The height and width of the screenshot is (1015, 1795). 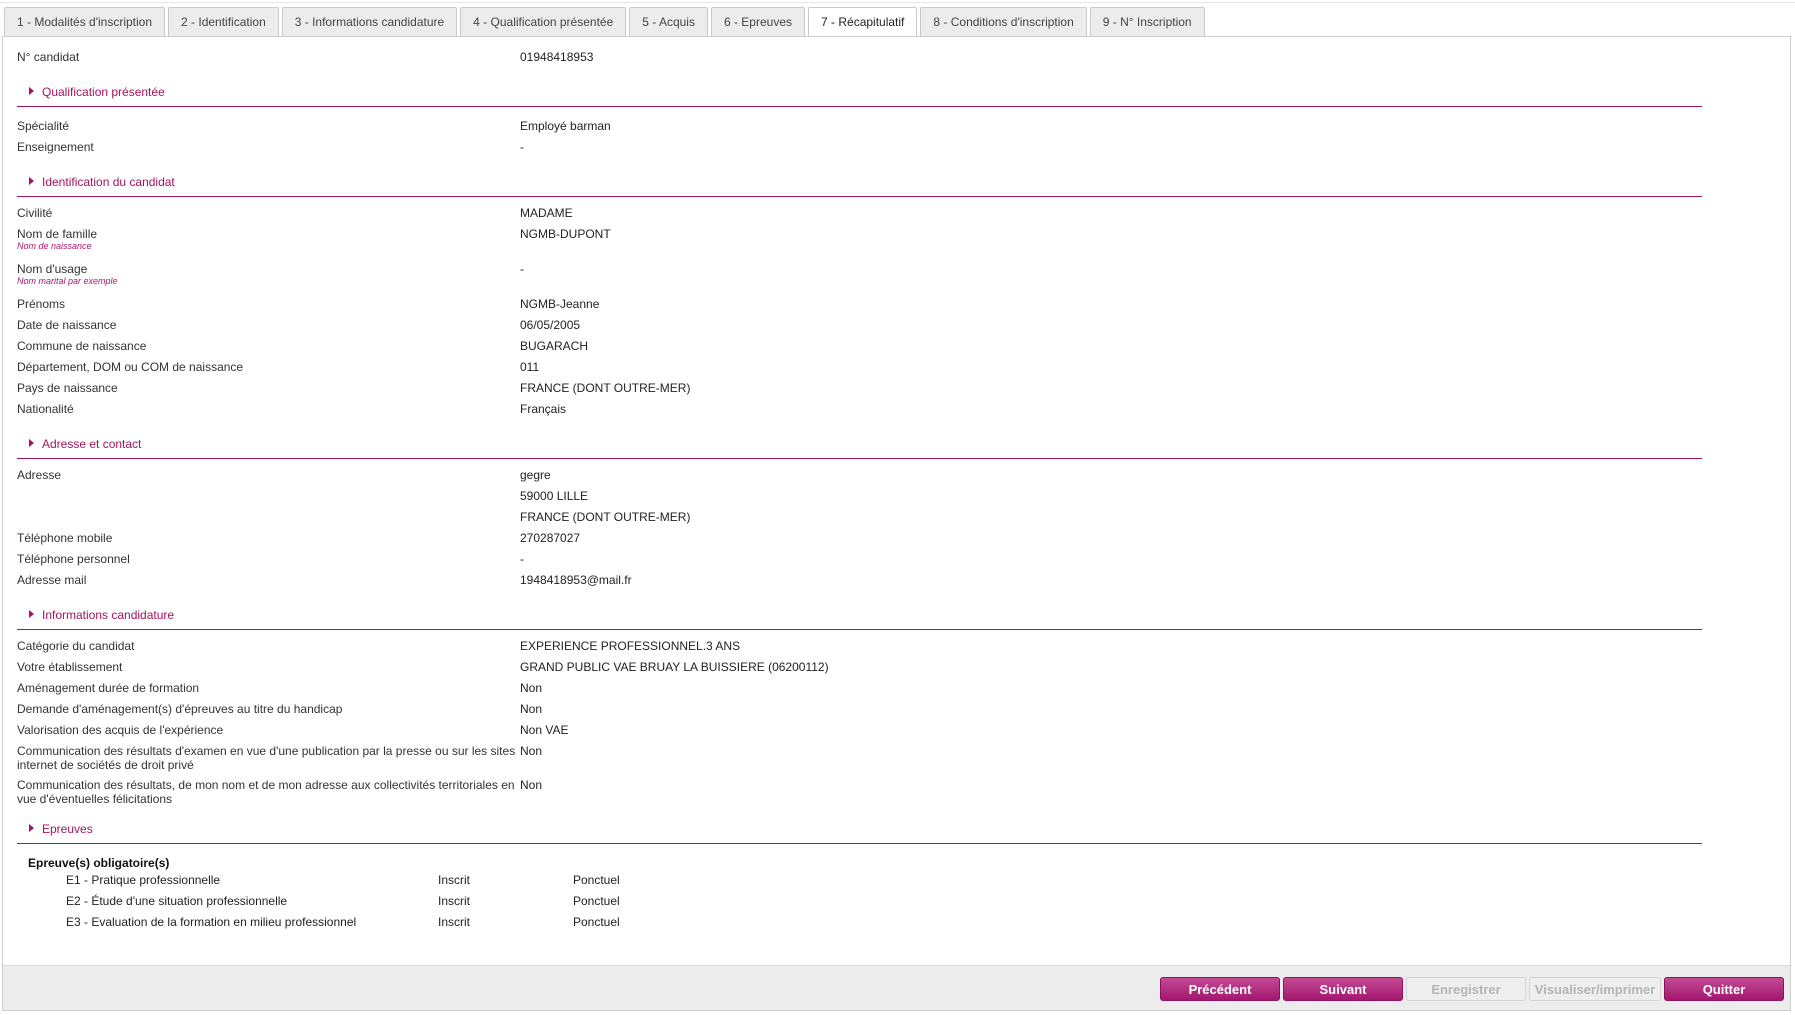 What do you see at coordinates (55, 147) in the screenshot?
I see `enseignement-label: Enseignement` at bounding box center [55, 147].